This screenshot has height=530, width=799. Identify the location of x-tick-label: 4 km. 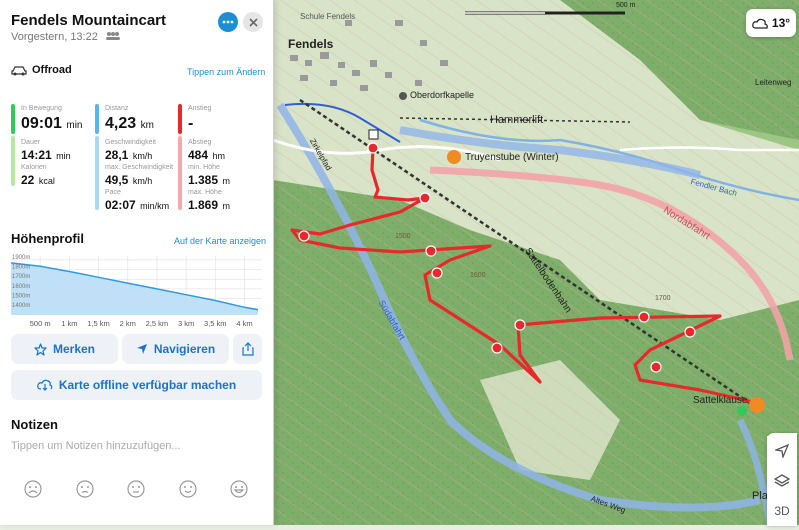
(244, 323).